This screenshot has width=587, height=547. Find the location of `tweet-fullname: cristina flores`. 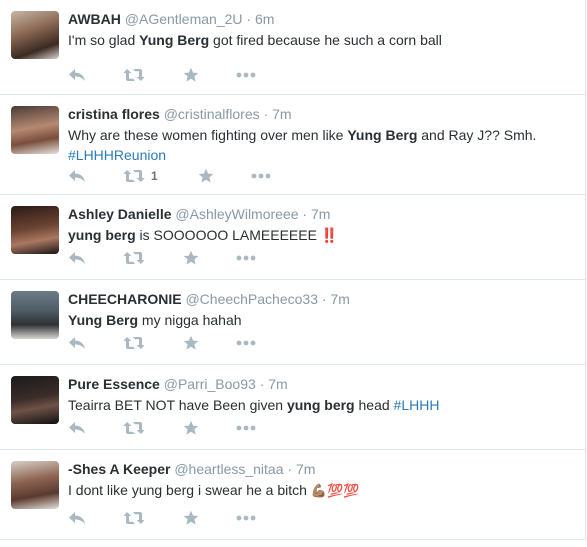

tweet-fullname: cristina flores is located at coordinates (114, 114).